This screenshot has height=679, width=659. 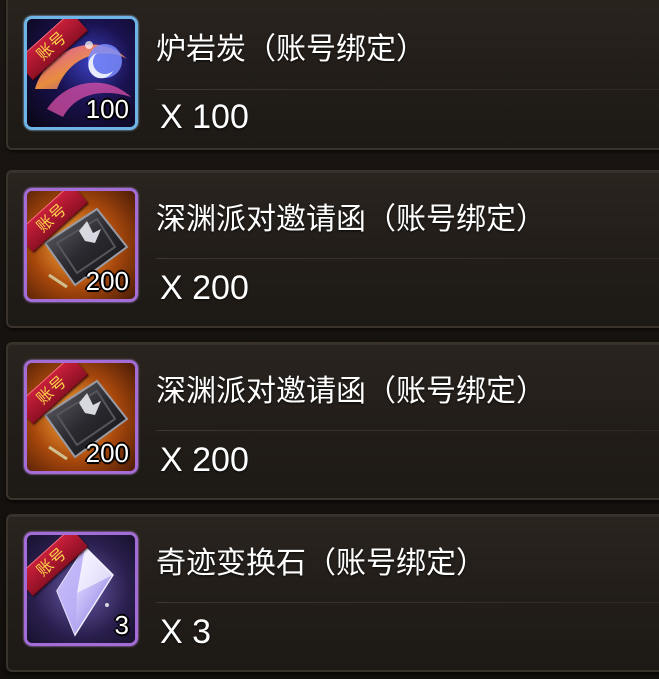 What do you see at coordinates (321, 563) in the screenshot?
I see `item-name: 奇迹变换石（账号绑定）` at bounding box center [321, 563].